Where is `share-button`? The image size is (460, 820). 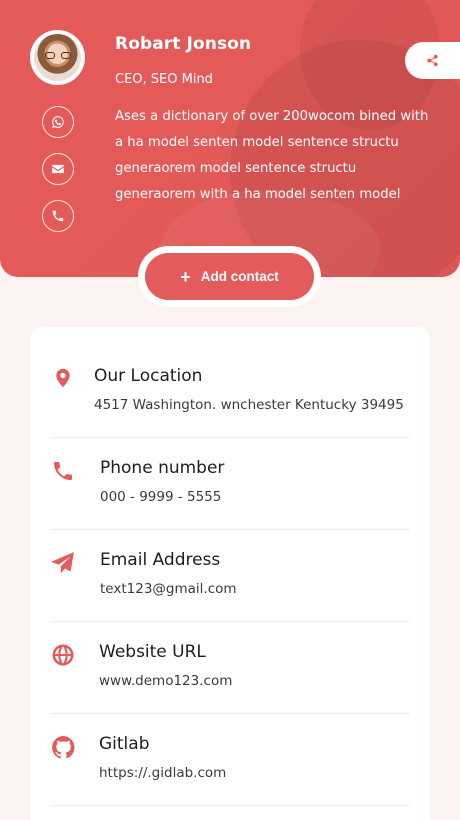 share-button is located at coordinates (432, 60).